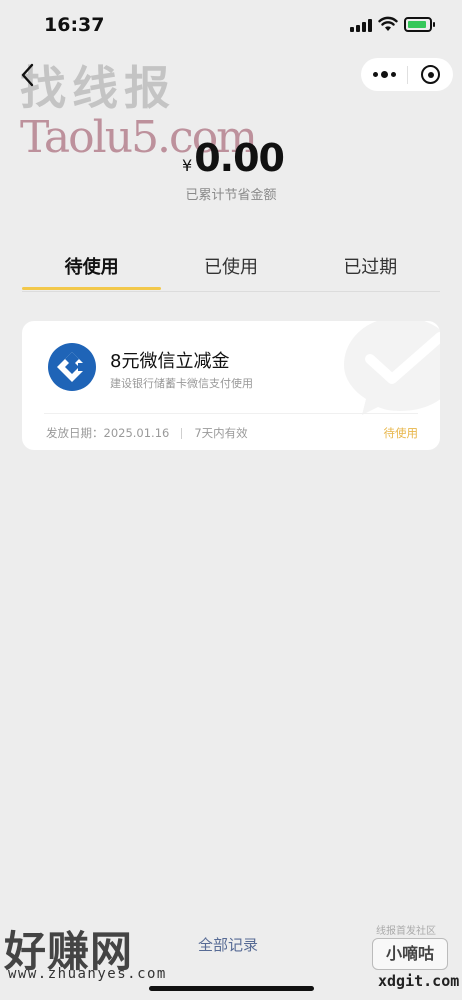 The image size is (462, 1000). What do you see at coordinates (388, 23) in the screenshot?
I see `wifi-icon` at bounding box center [388, 23].